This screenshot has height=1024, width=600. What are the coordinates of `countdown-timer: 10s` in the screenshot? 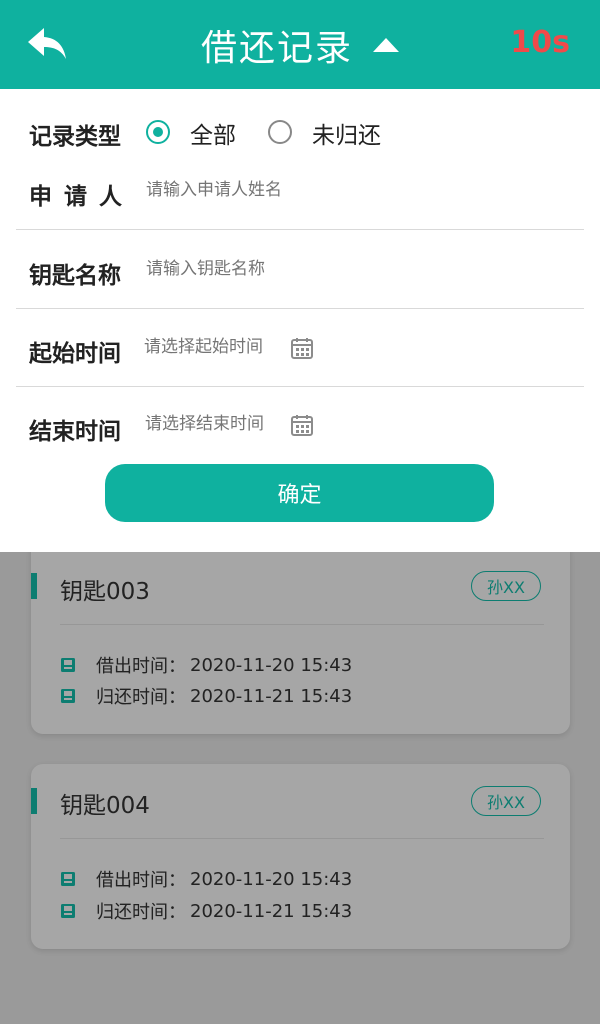 It's located at (540, 42).